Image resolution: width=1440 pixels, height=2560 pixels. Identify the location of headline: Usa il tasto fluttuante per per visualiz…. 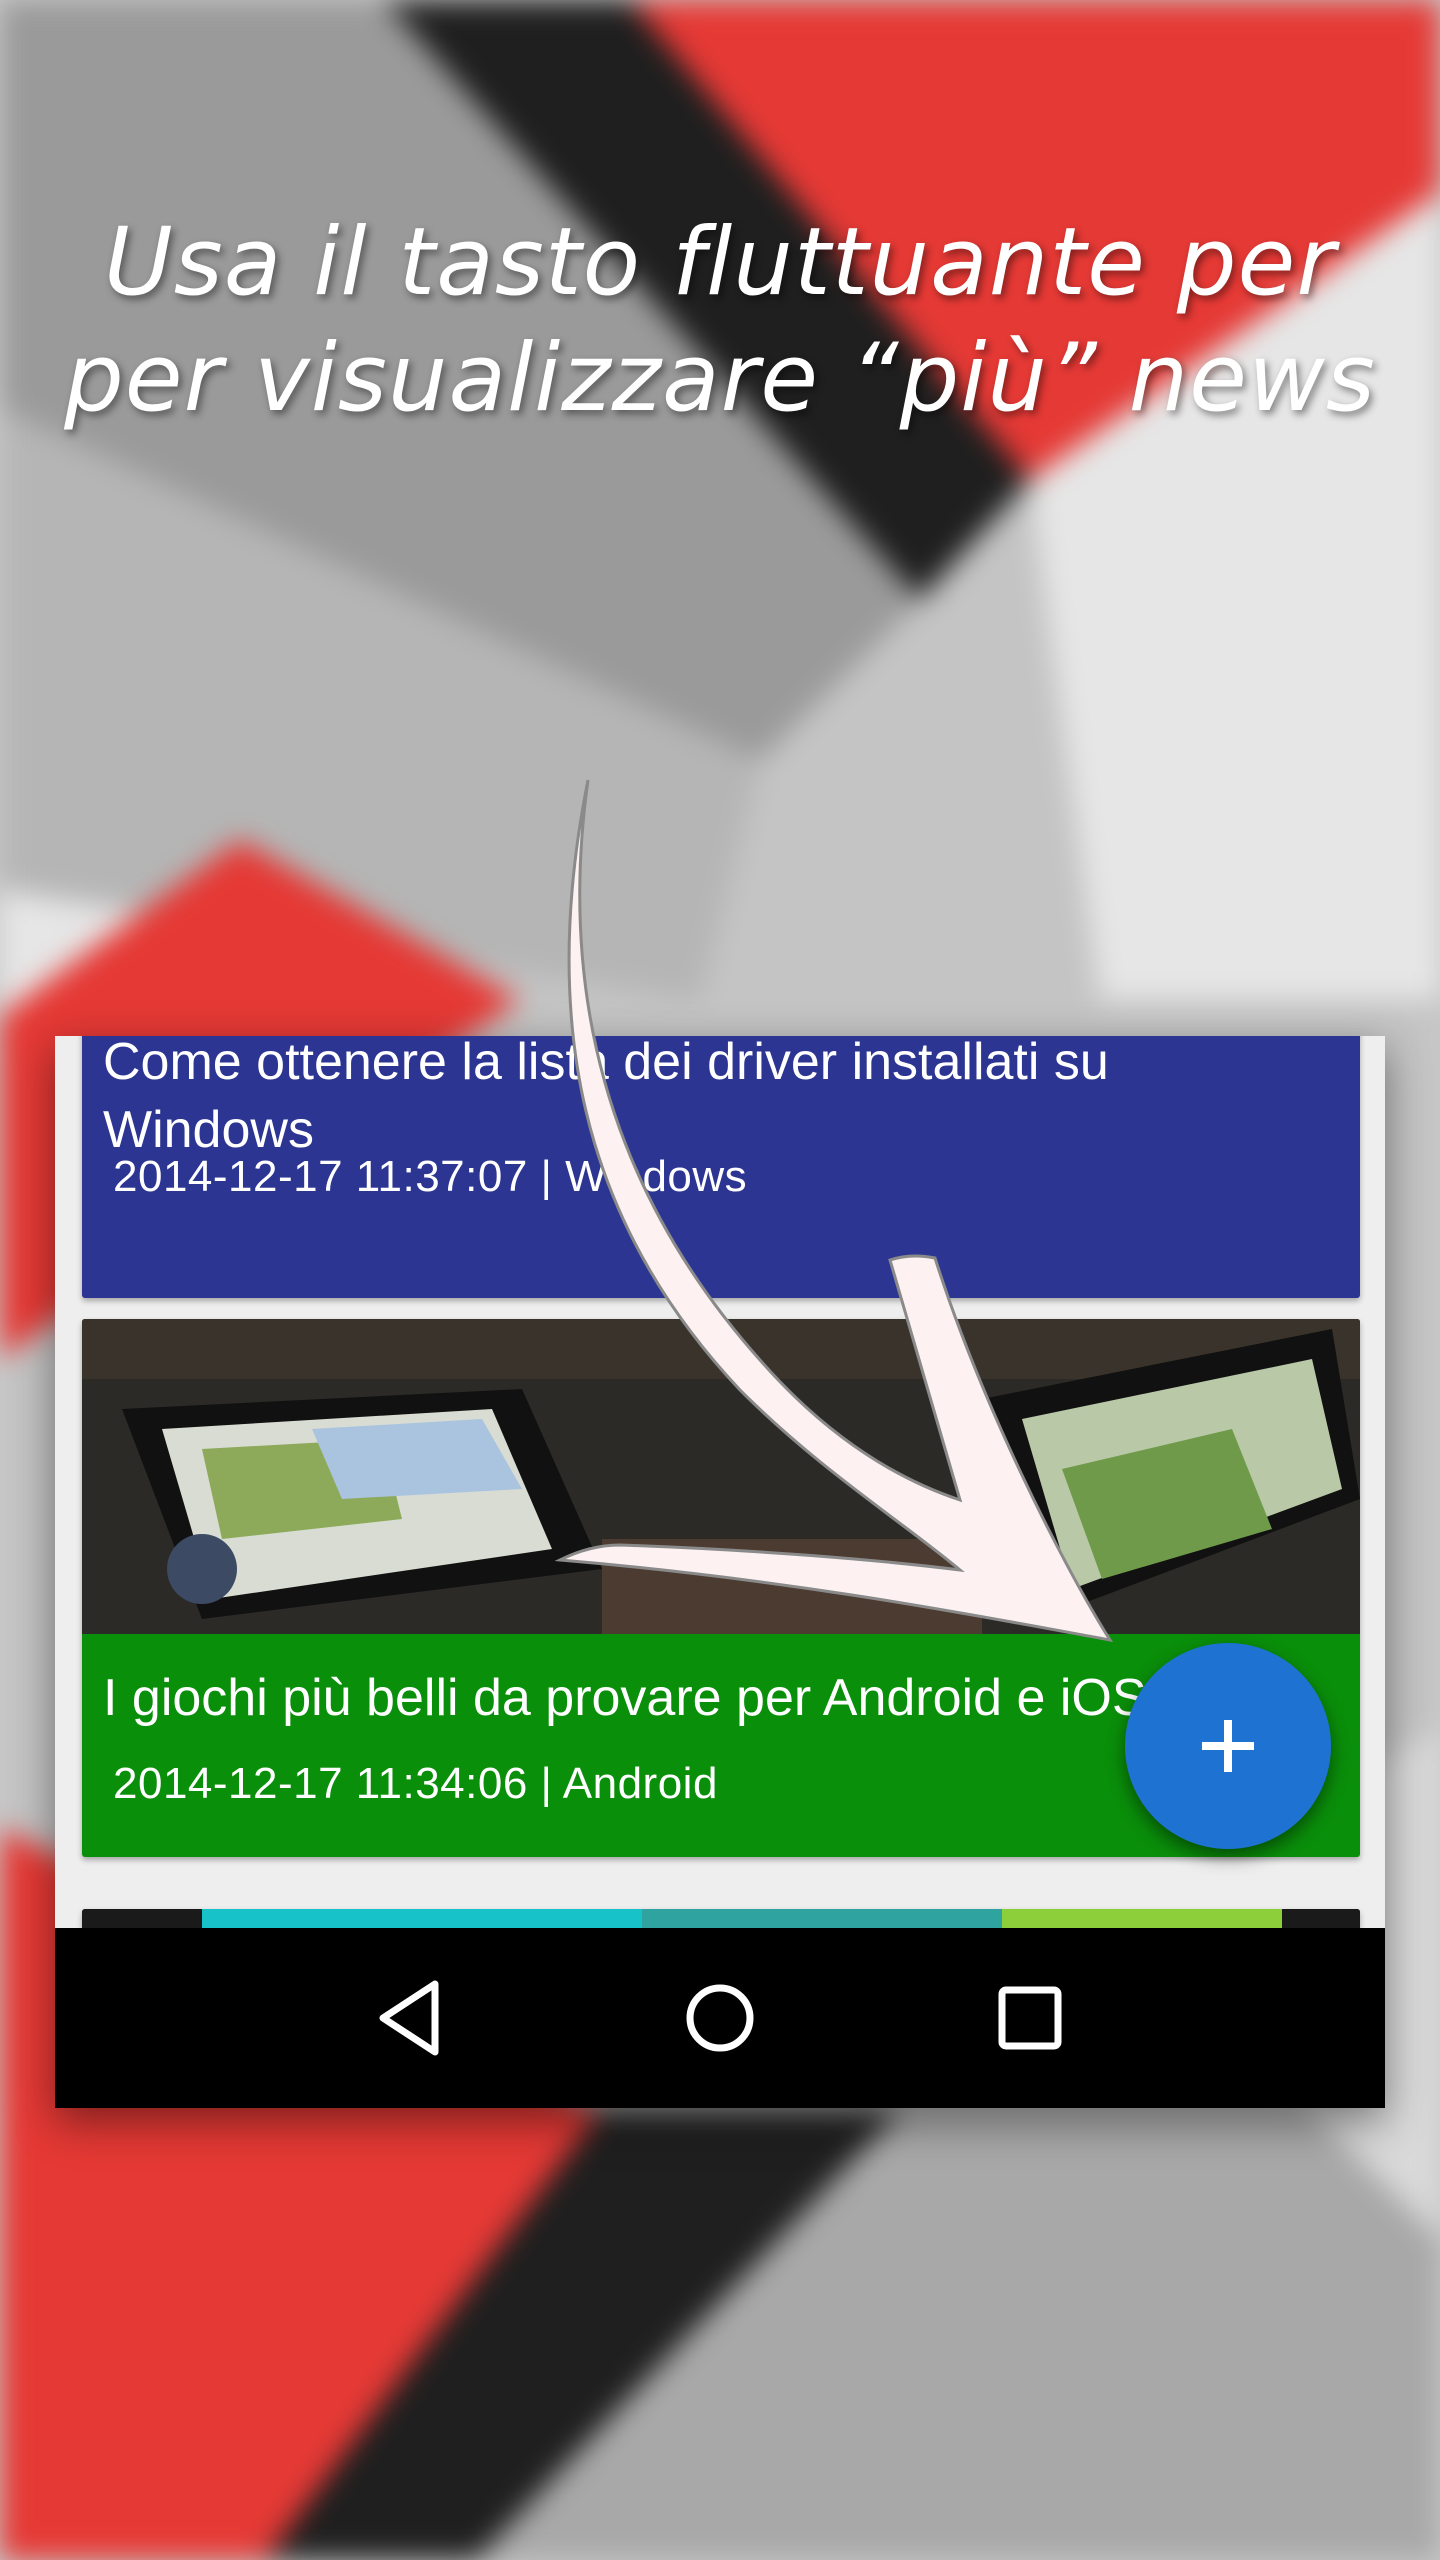
(720, 321).